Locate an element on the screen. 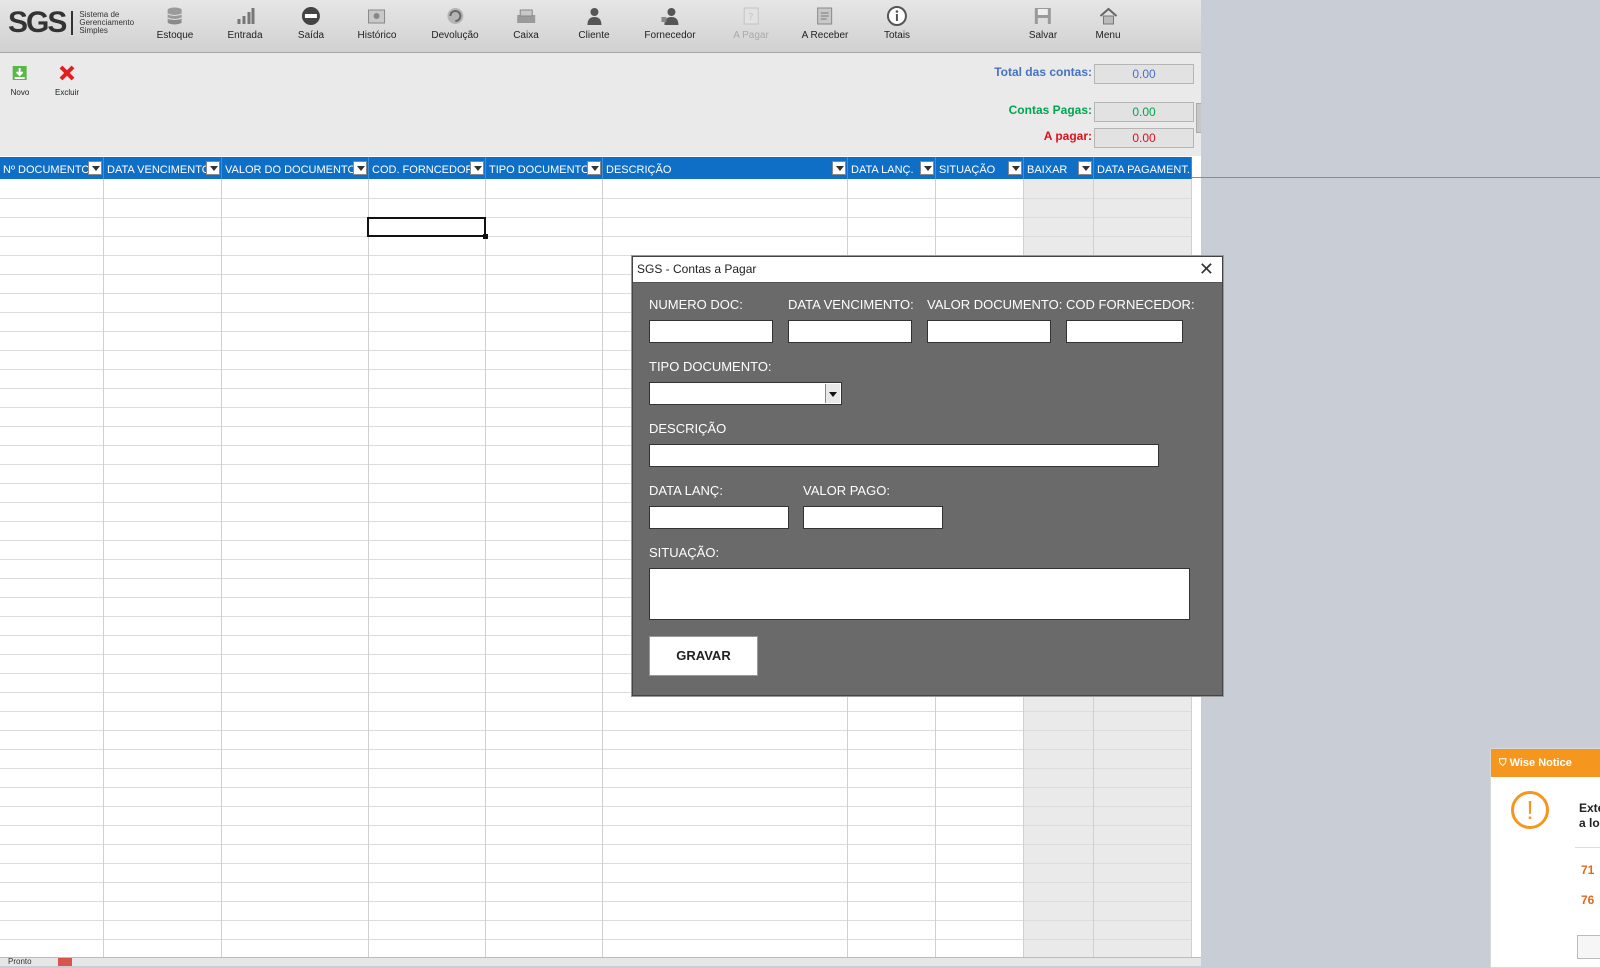 Image resolution: width=1600 pixels, height=968 pixels. bar-chart-icon is located at coordinates (245, 16).